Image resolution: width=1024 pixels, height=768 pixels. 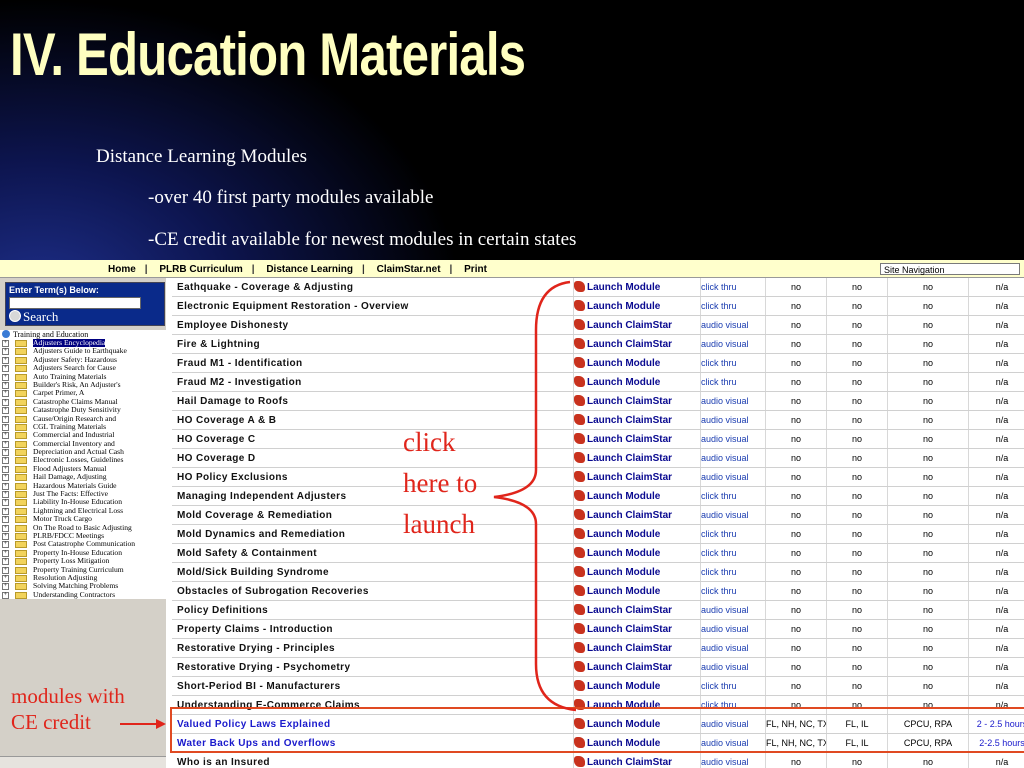 What do you see at coordinates (83, 578) in the screenshot?
I see `tree-item: + Resolution Adjusting` at bounding box center [83, 578].